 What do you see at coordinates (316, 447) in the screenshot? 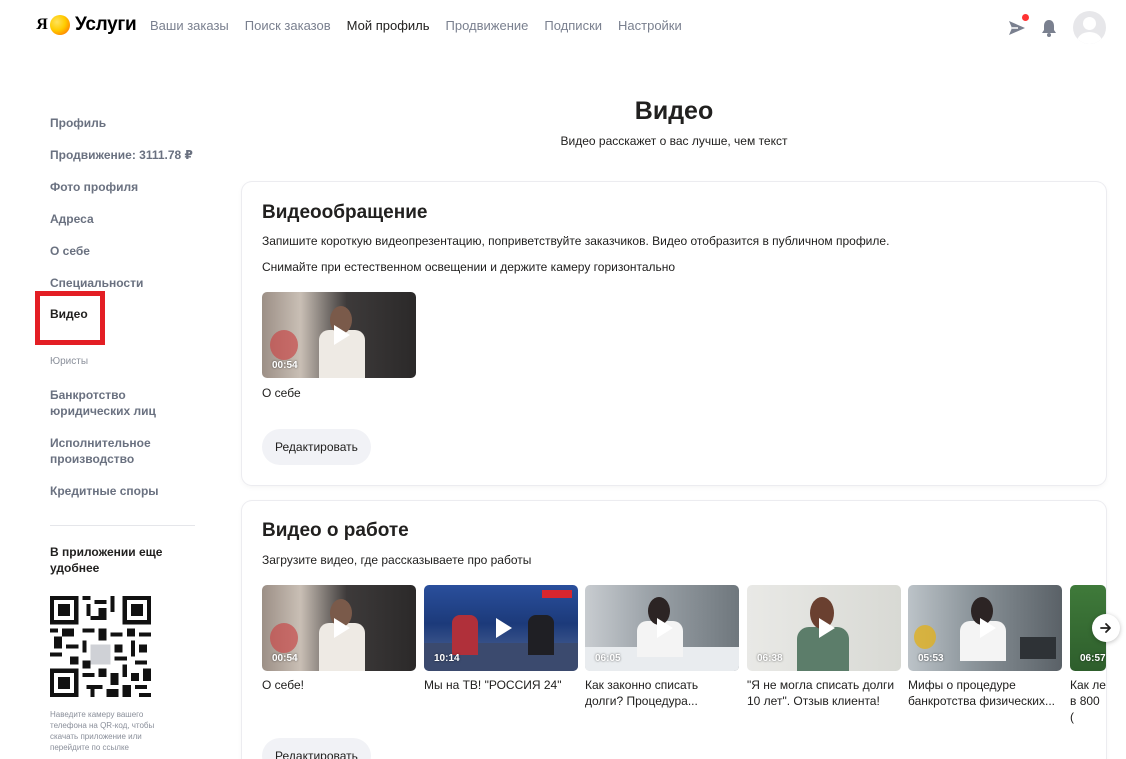
I see `edit-intro-video-button: Редактировать` at bounding box center [316, 447].